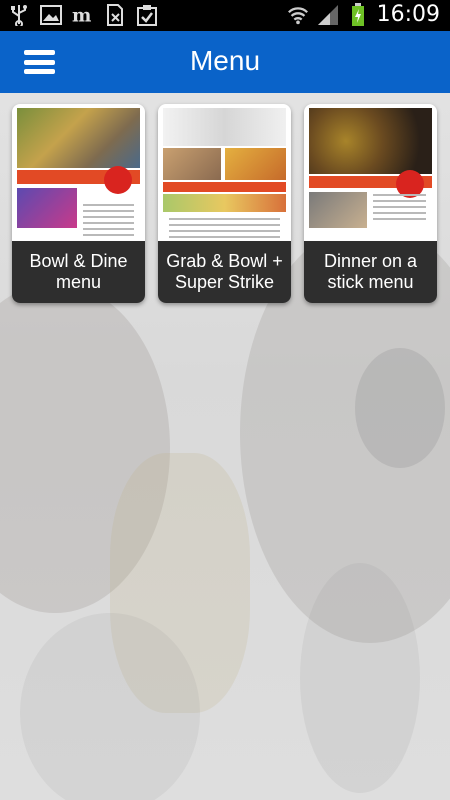 This screenshot has width=450, height=800. Describe the element at coordinates (51, 15) in the screenshot. I see `image-icon` at that location.